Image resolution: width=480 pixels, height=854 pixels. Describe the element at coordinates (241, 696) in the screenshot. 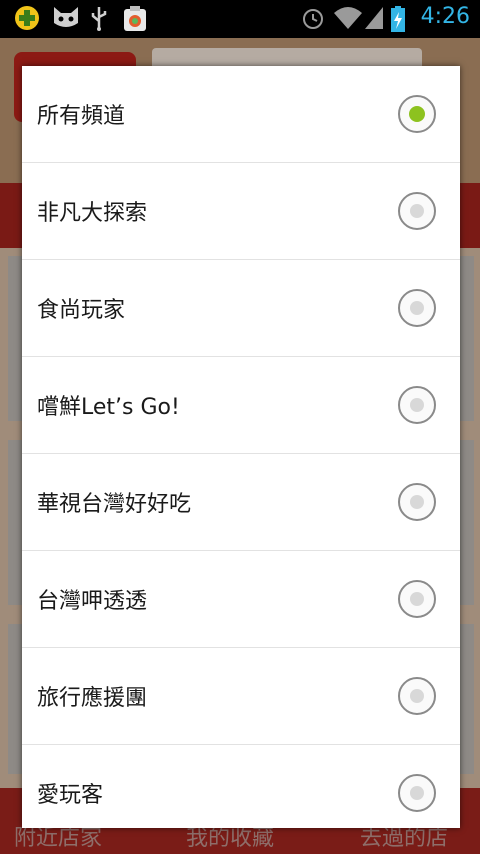

I see `channel-option: 旅行應援團` at that location.